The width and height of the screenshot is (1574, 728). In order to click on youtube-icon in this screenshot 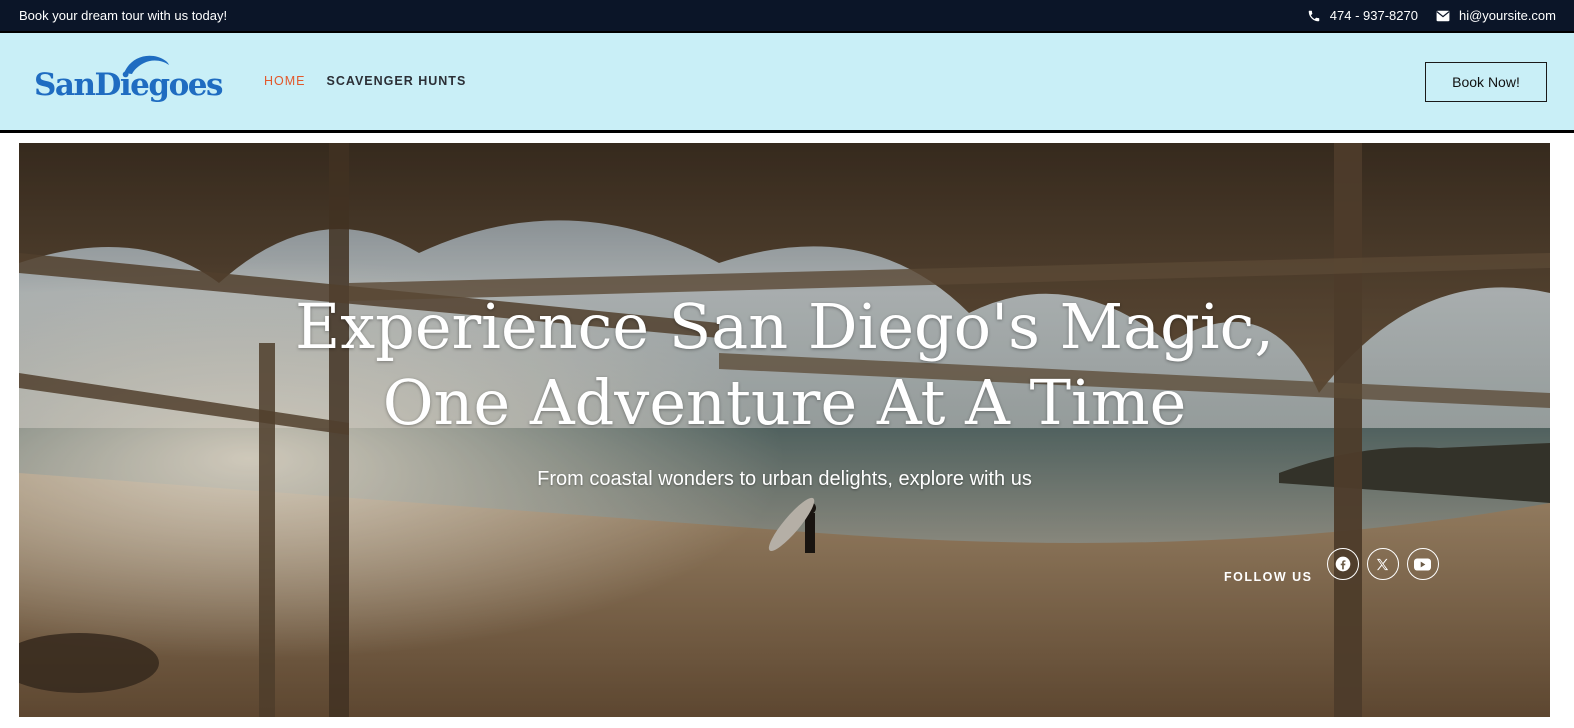, I will do `click(1422, 564)`.